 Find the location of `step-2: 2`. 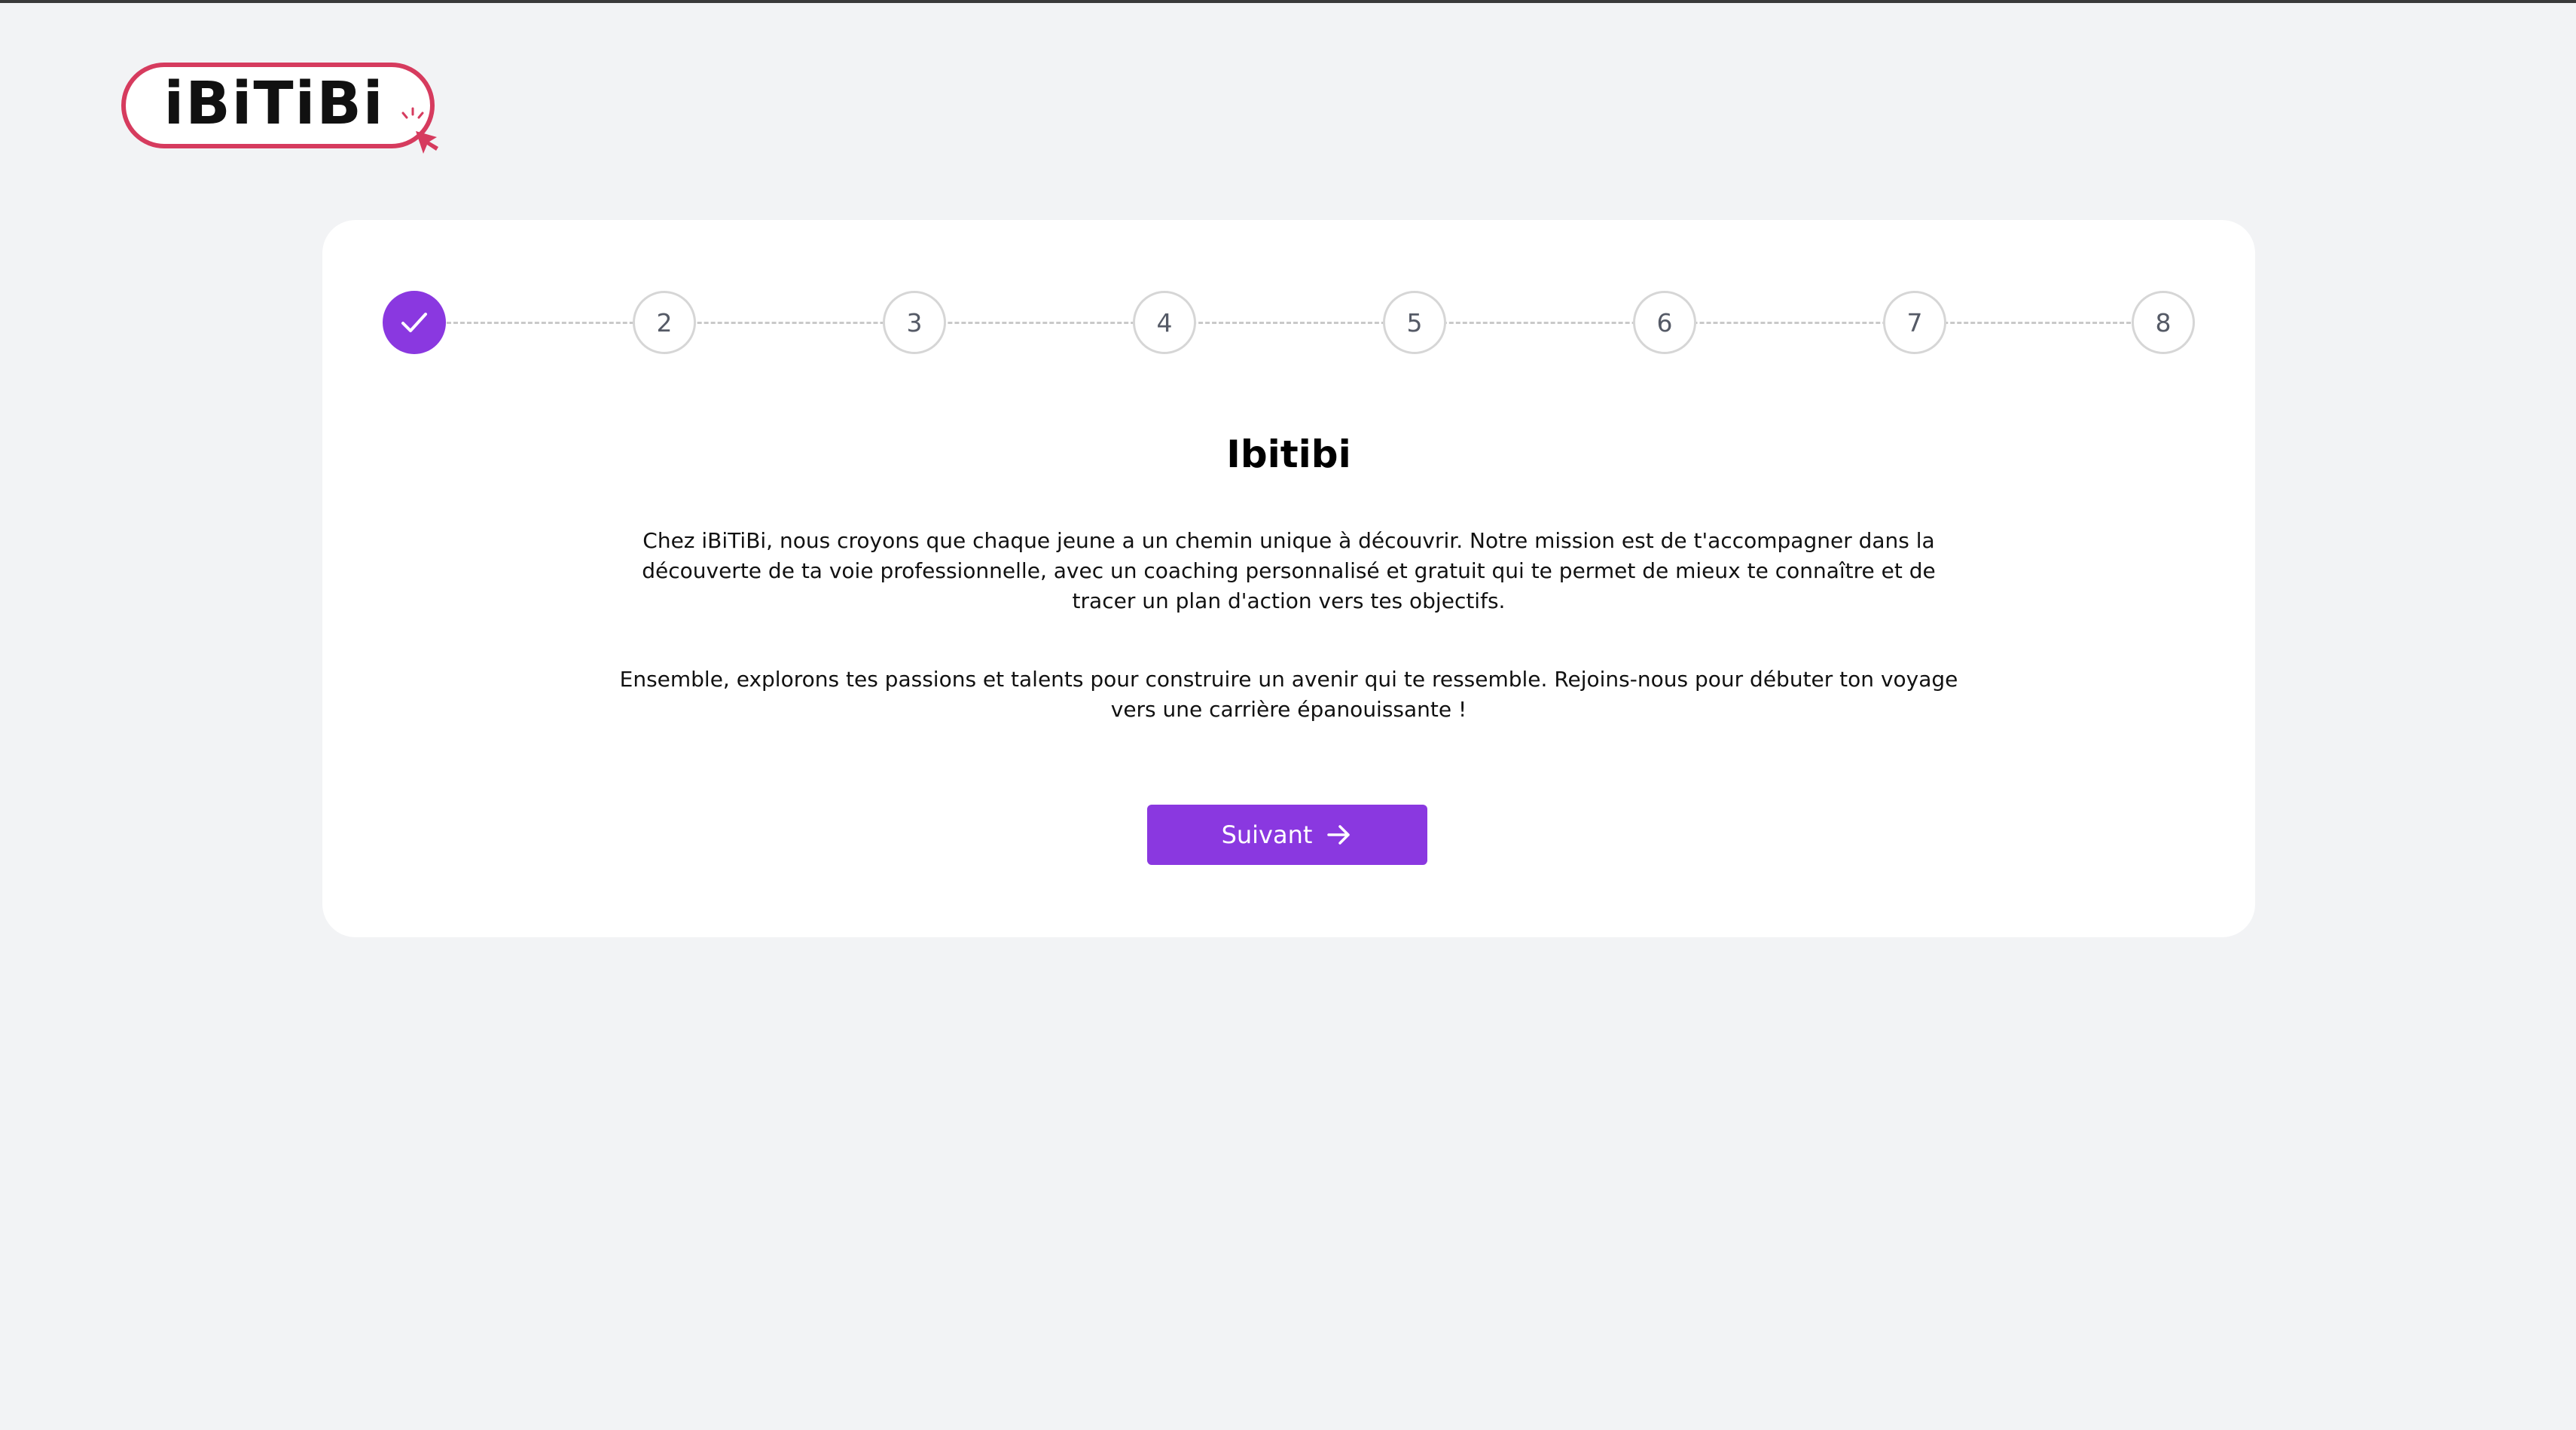

step-2: 2 is located at coordinates (665, 322).